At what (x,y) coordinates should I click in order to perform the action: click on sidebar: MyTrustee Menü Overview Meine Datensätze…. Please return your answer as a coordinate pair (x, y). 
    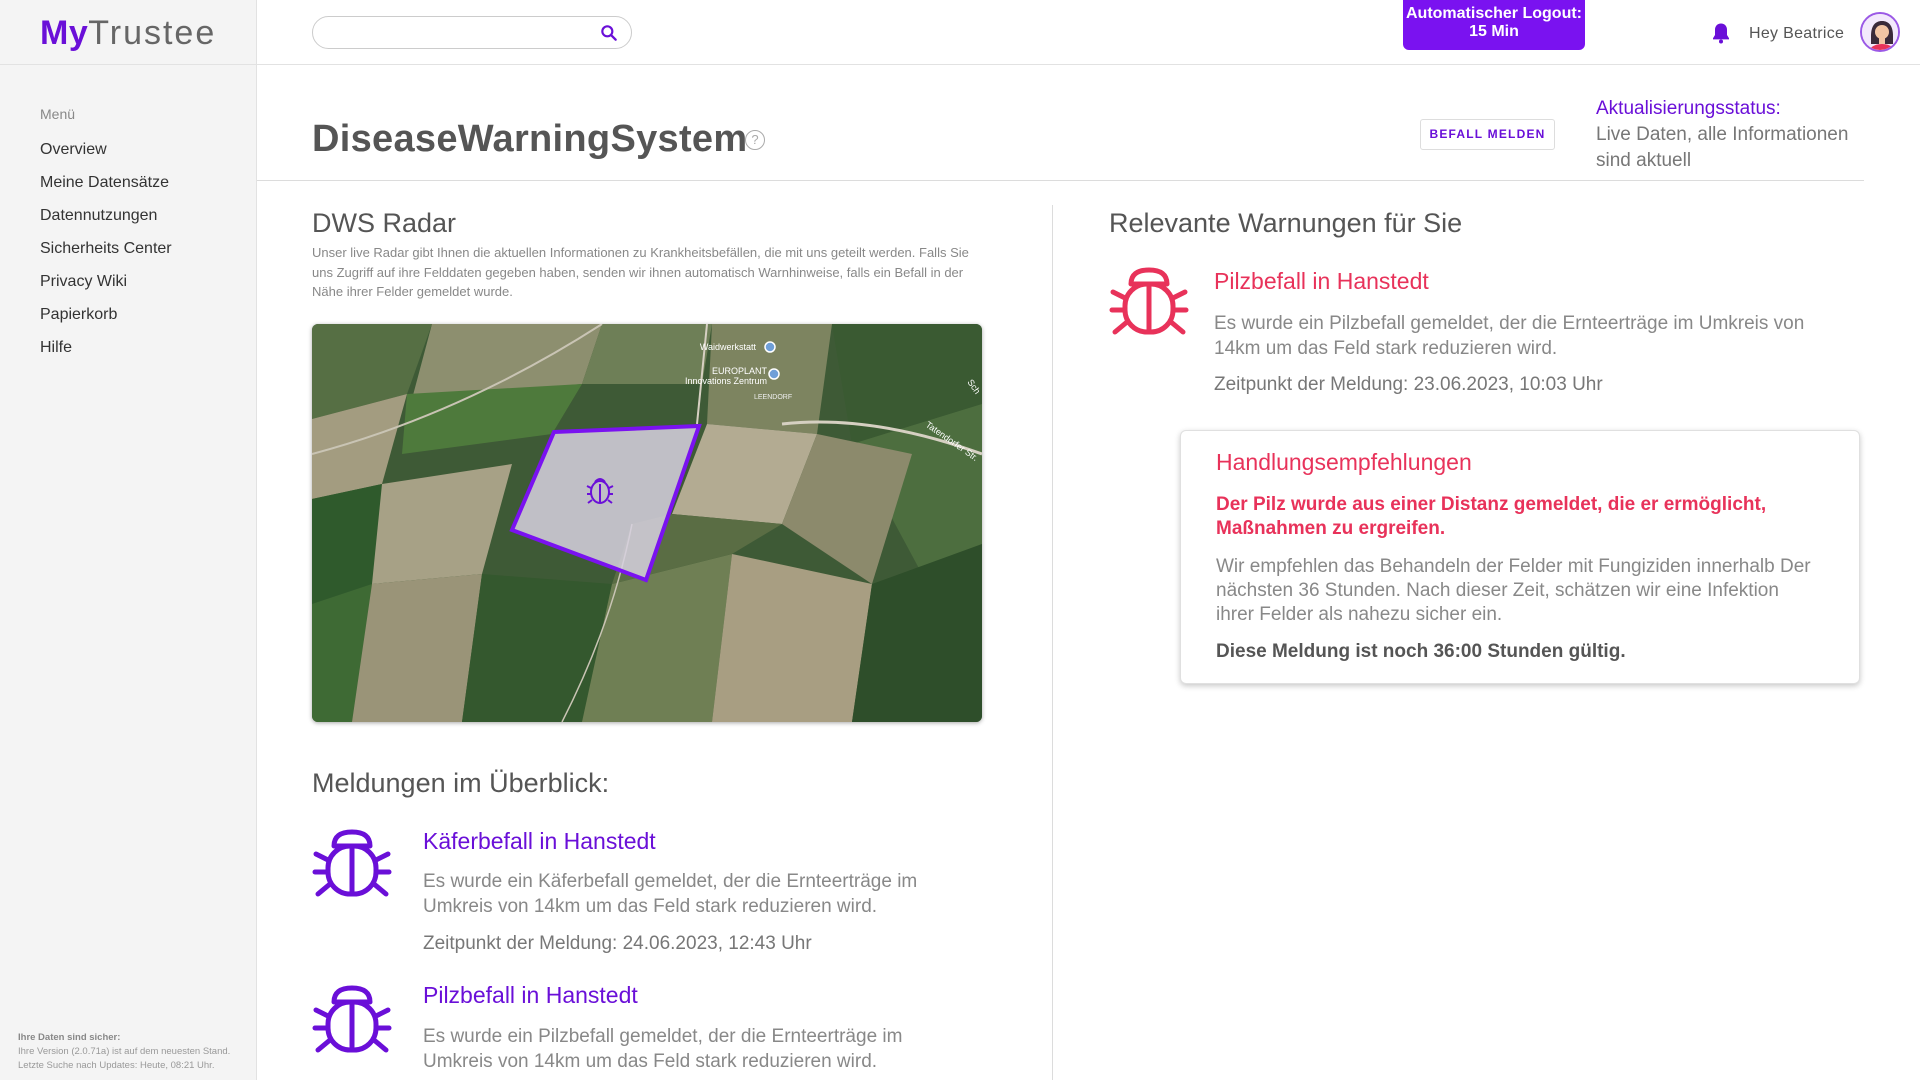
    Looking at the image, I should click on (128, 540).